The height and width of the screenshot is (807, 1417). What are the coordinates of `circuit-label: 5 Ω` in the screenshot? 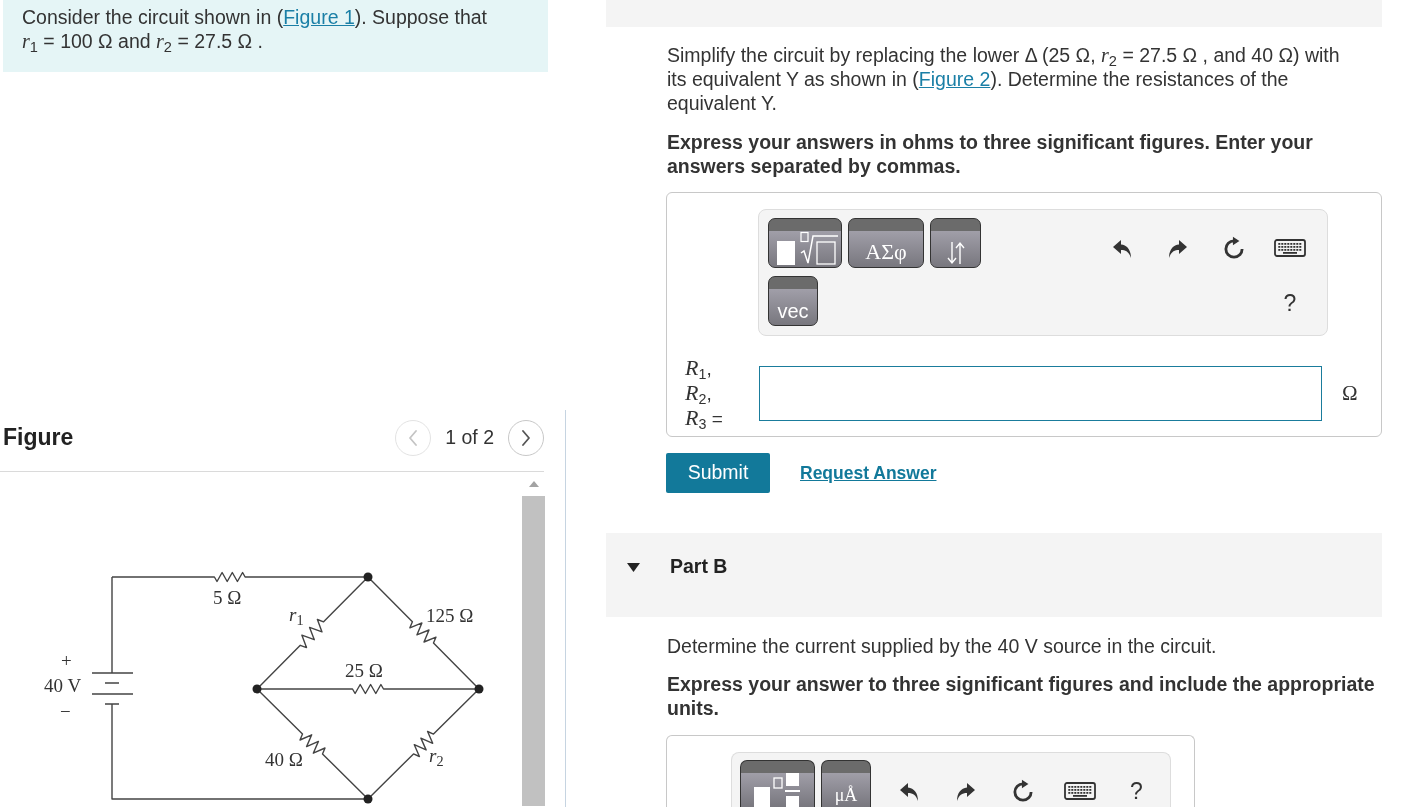 It's located at (227, 598).